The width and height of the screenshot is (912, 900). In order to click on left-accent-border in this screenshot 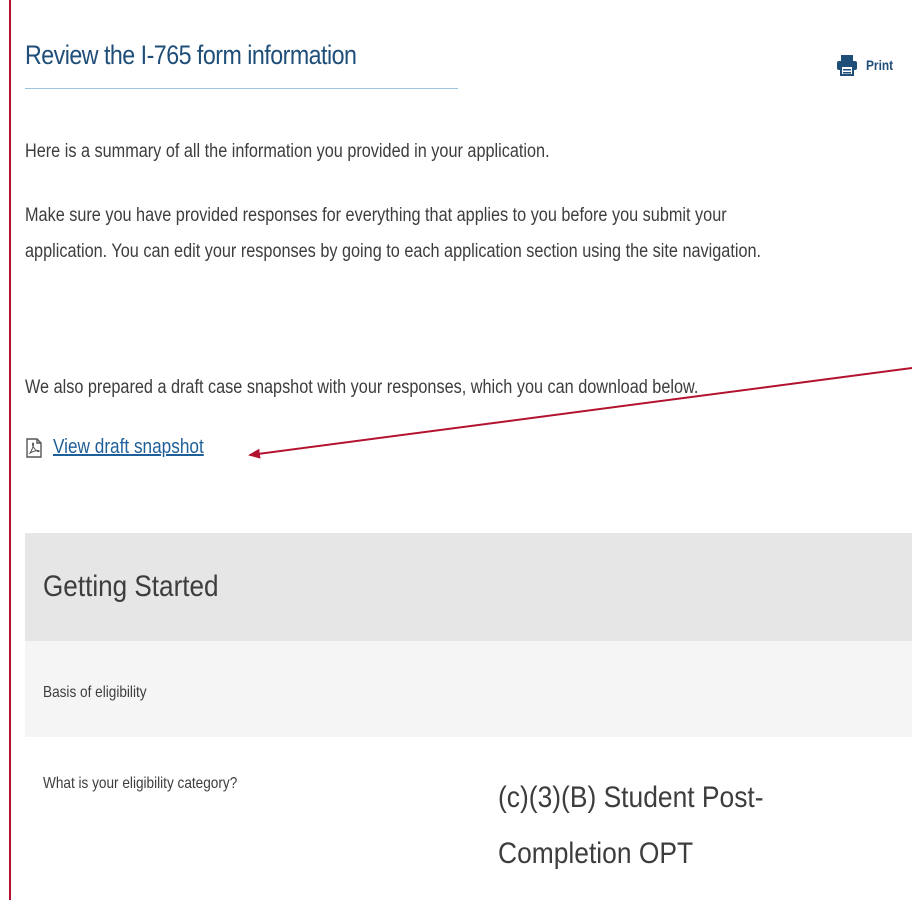, I will do `click(10, 450)`.